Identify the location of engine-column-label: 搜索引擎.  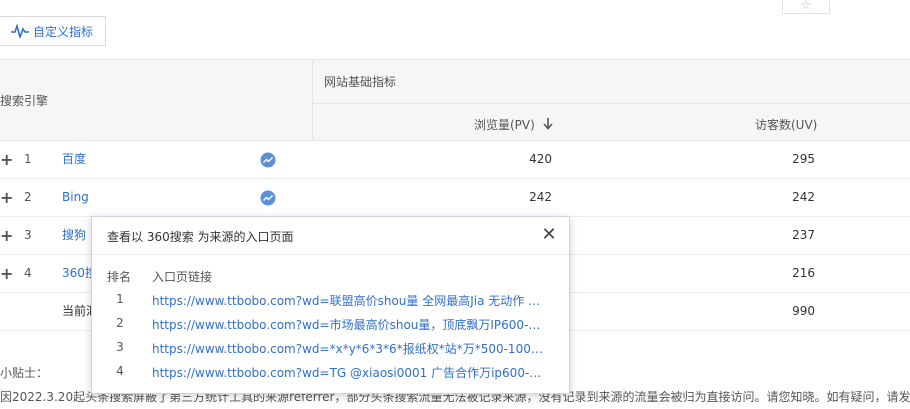
(24, 101).